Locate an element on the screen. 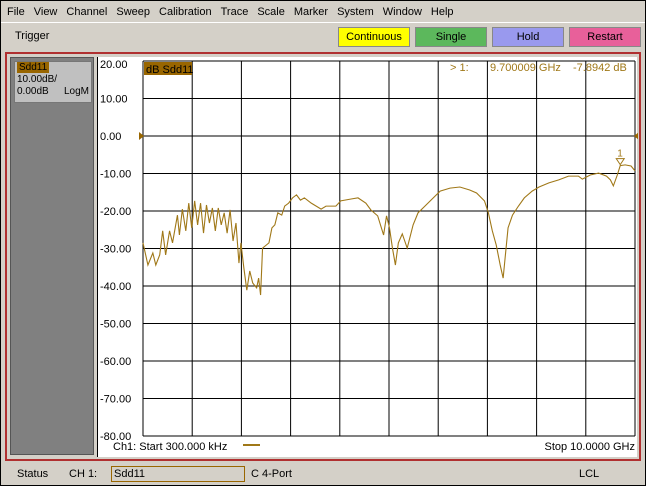  trigger-toolbar: Trigger Continuous Single Hold Restart is located at coordinates (323, 37).